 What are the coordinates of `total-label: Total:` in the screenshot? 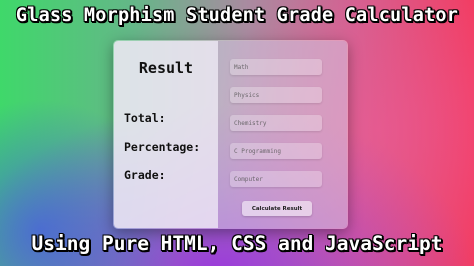 It's located at (145, 118).